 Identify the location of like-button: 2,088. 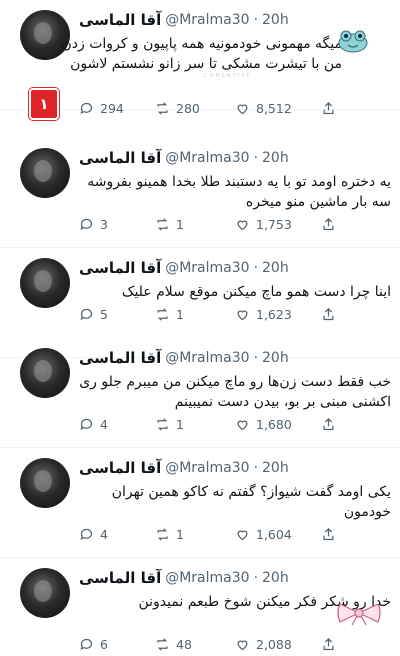
(263, 644).